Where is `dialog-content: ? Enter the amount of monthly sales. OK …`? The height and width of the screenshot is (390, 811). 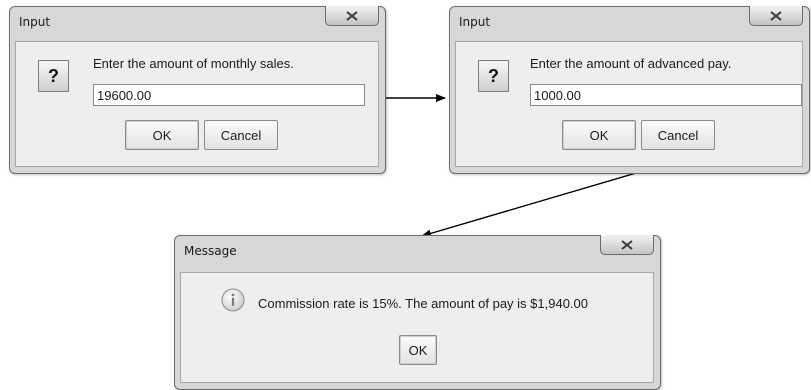
dialog-content: ? Enter the amount of monthly sales. OK … is located at coordinates (197, 104).